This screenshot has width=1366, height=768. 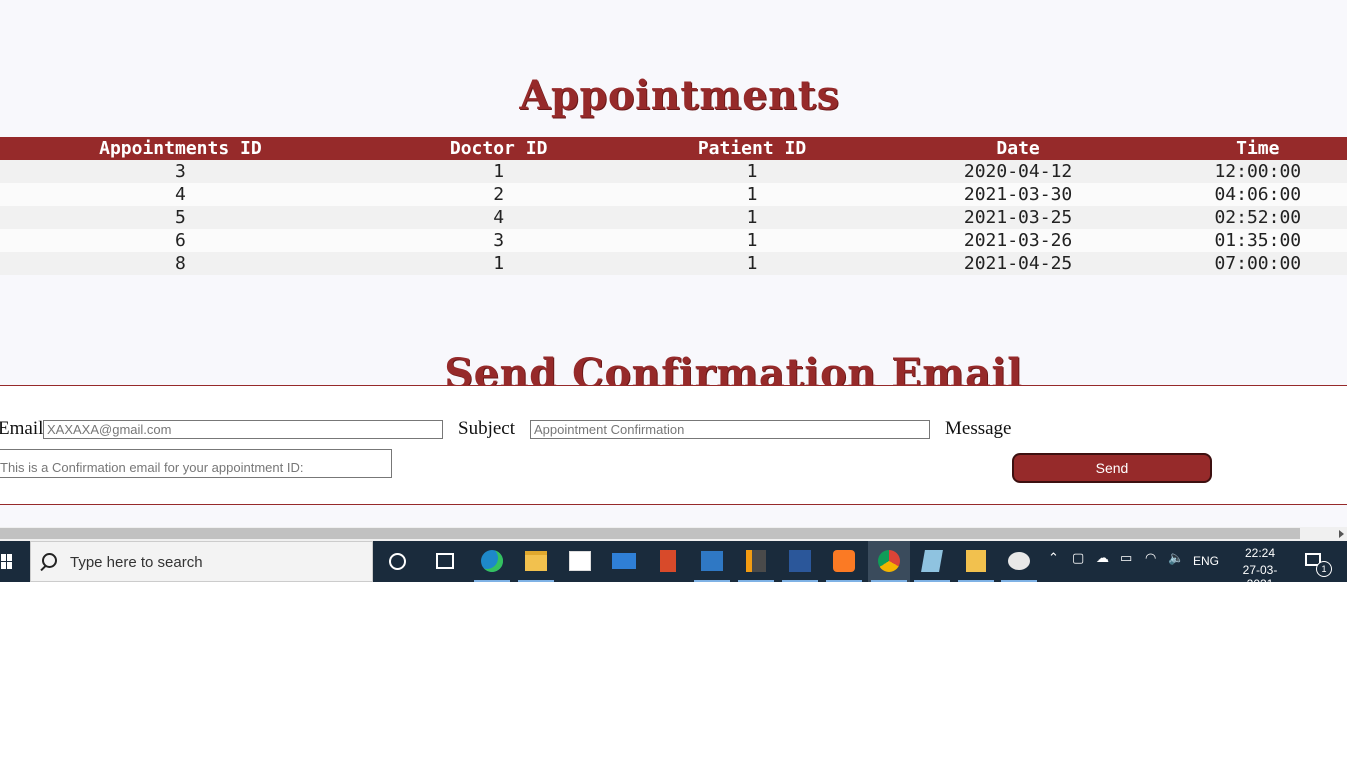 What do you see at coordinates (1018, 171) in the screenshot?
I see `table-cell: 2020-04-12` at bounding box center [1018, 171].